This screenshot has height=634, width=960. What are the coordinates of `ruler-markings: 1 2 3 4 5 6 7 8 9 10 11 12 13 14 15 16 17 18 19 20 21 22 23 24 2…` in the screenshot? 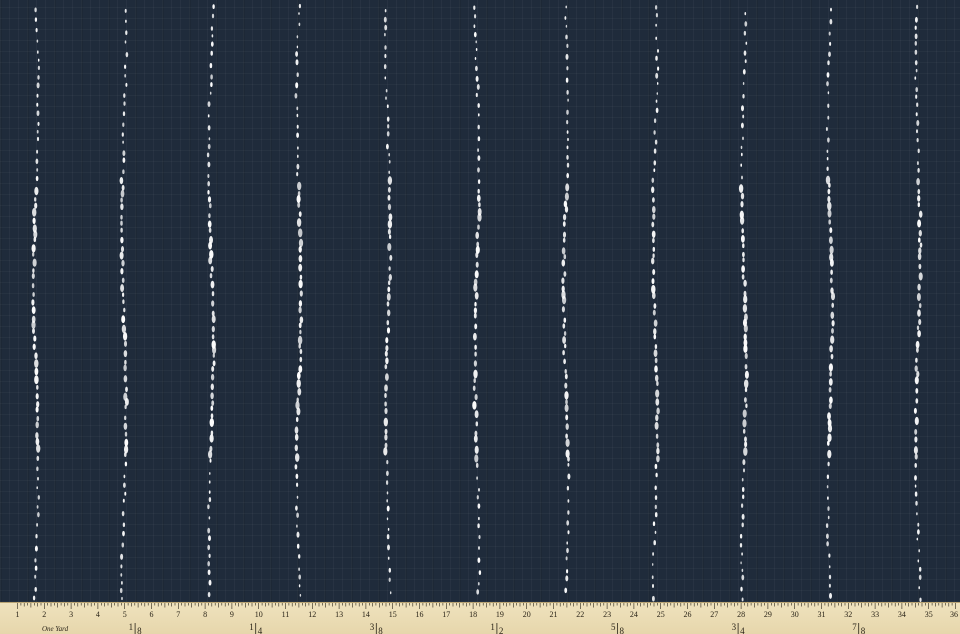 It's located at (487, 618).